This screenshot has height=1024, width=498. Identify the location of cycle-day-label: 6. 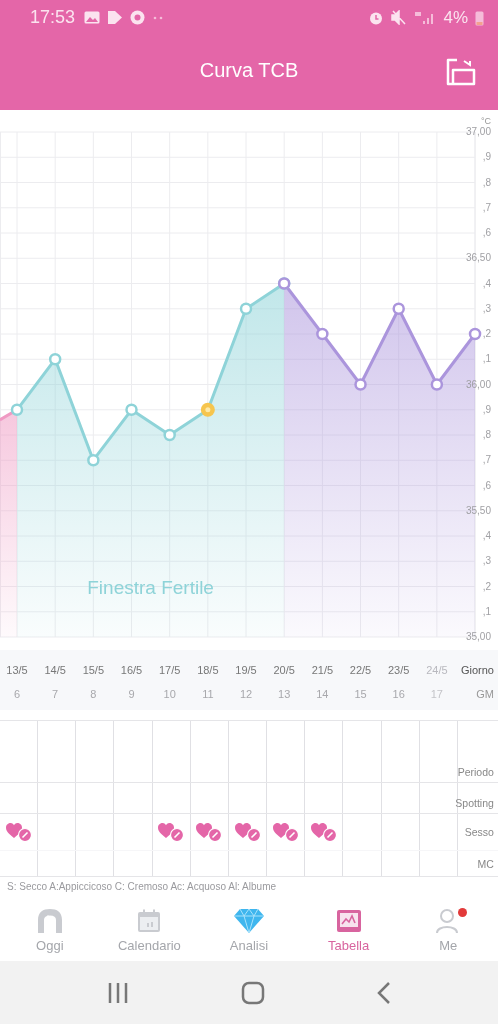
(17, 694).